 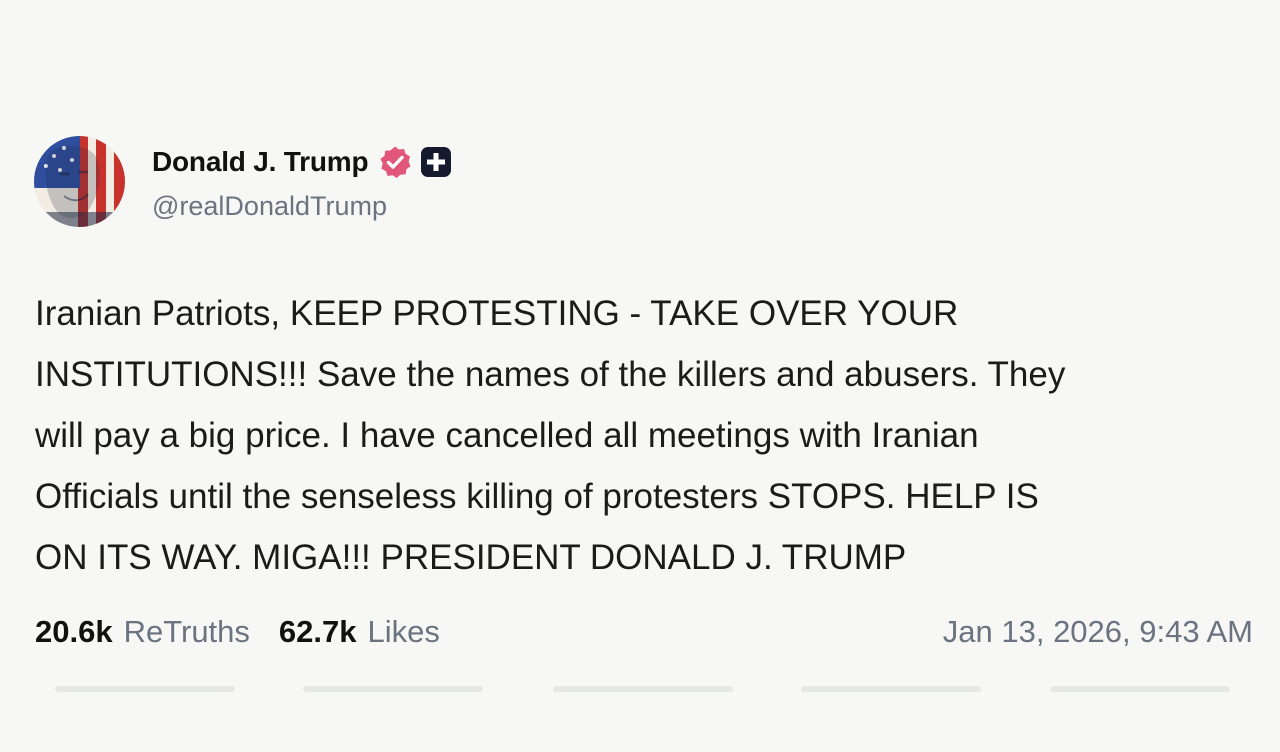 What do you see at coordinates (359, 632) in the screenshot?
I see `likes-stat: 62.7k Likes` at bounding box center [359, 632].